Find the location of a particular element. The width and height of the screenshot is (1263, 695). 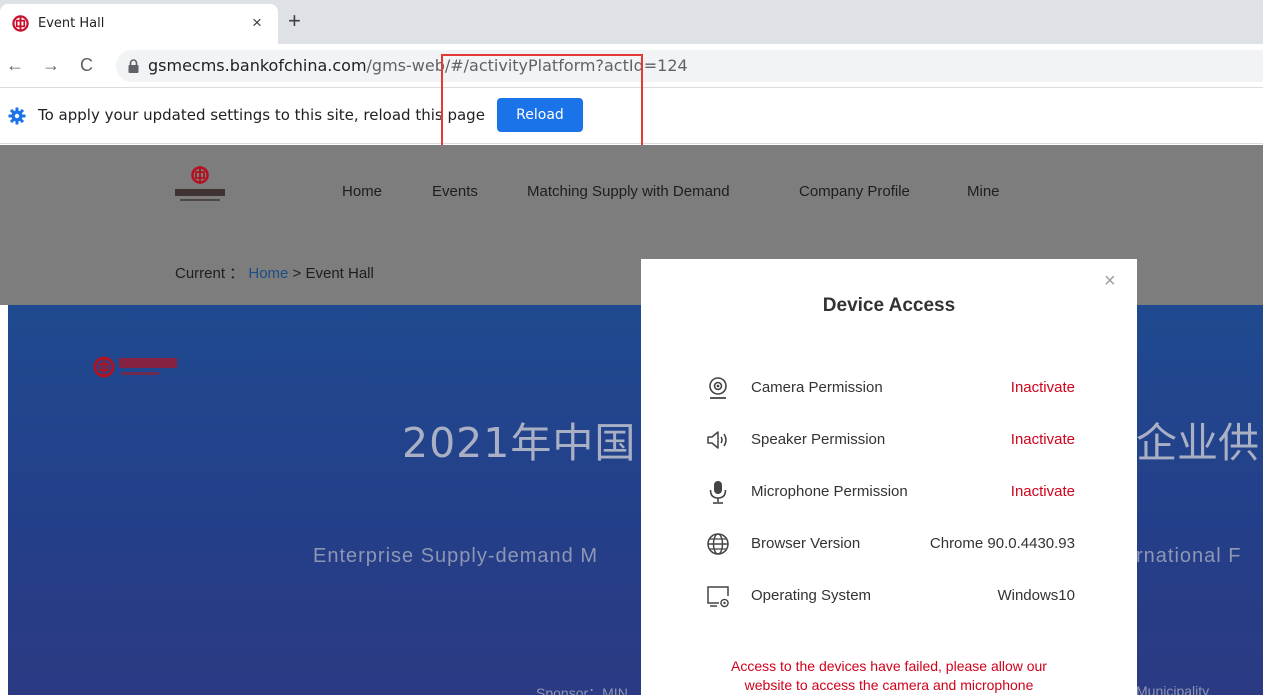

operating-system-label: Operating System is located at coordinates (811, 595).